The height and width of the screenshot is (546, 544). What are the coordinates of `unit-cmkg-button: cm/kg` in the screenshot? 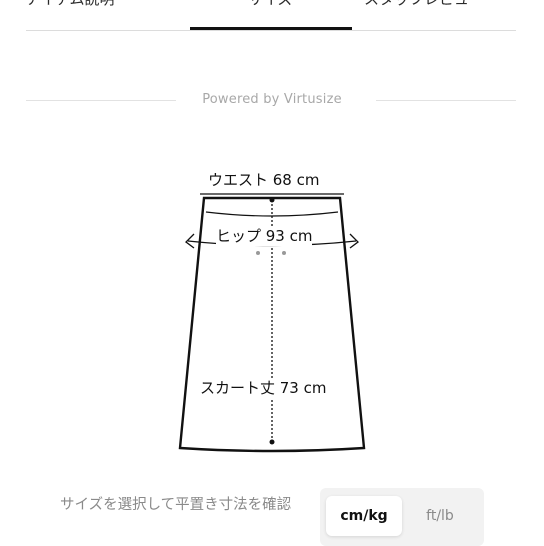 It's located at (364, 516).